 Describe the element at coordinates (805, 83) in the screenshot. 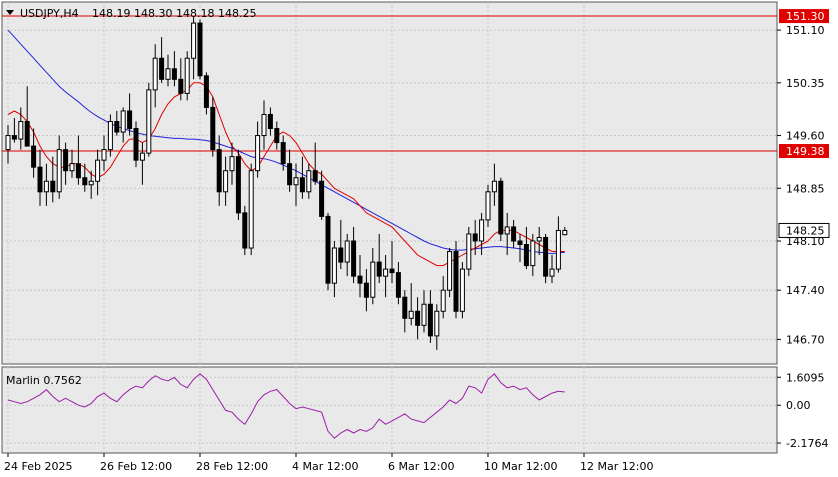

I see `price-tick-label: 150.35` at that location.